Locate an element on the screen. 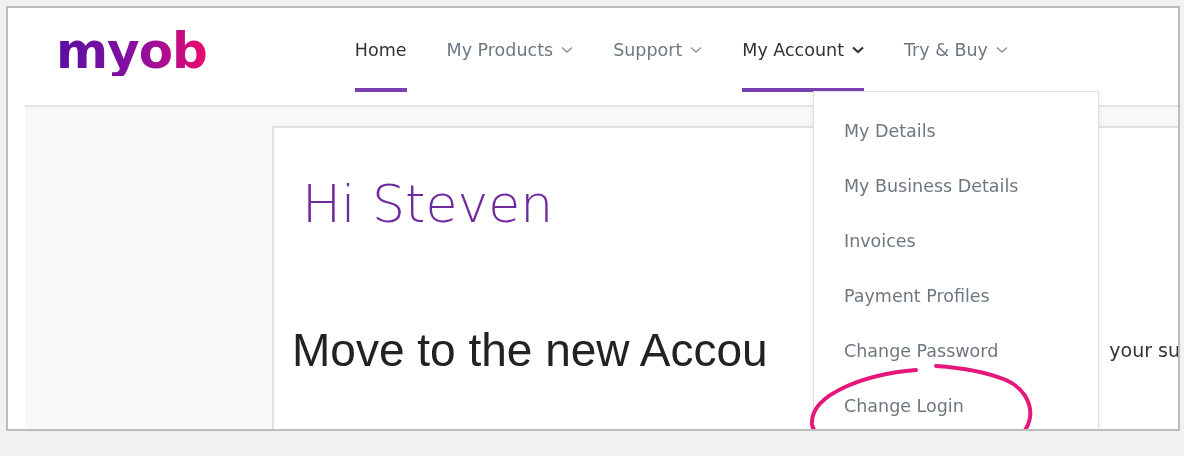 This screenshot has width=1184, height=456. menu-item: My Details is located at coordinates (875, 138).